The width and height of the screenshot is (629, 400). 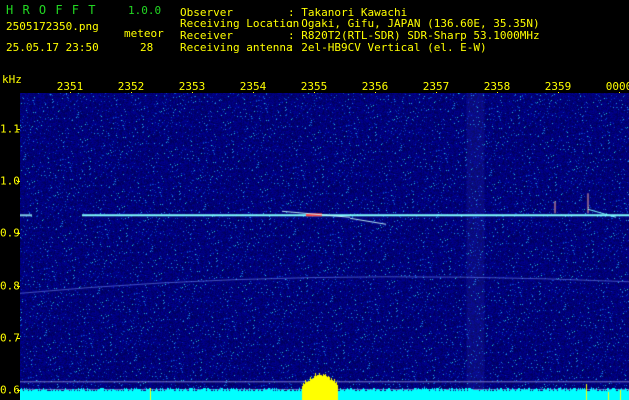 What do you see at coordinates (52, 26) in the screenshot?
I see `filename: 2505172350.png` at bounding box center [52, 26].